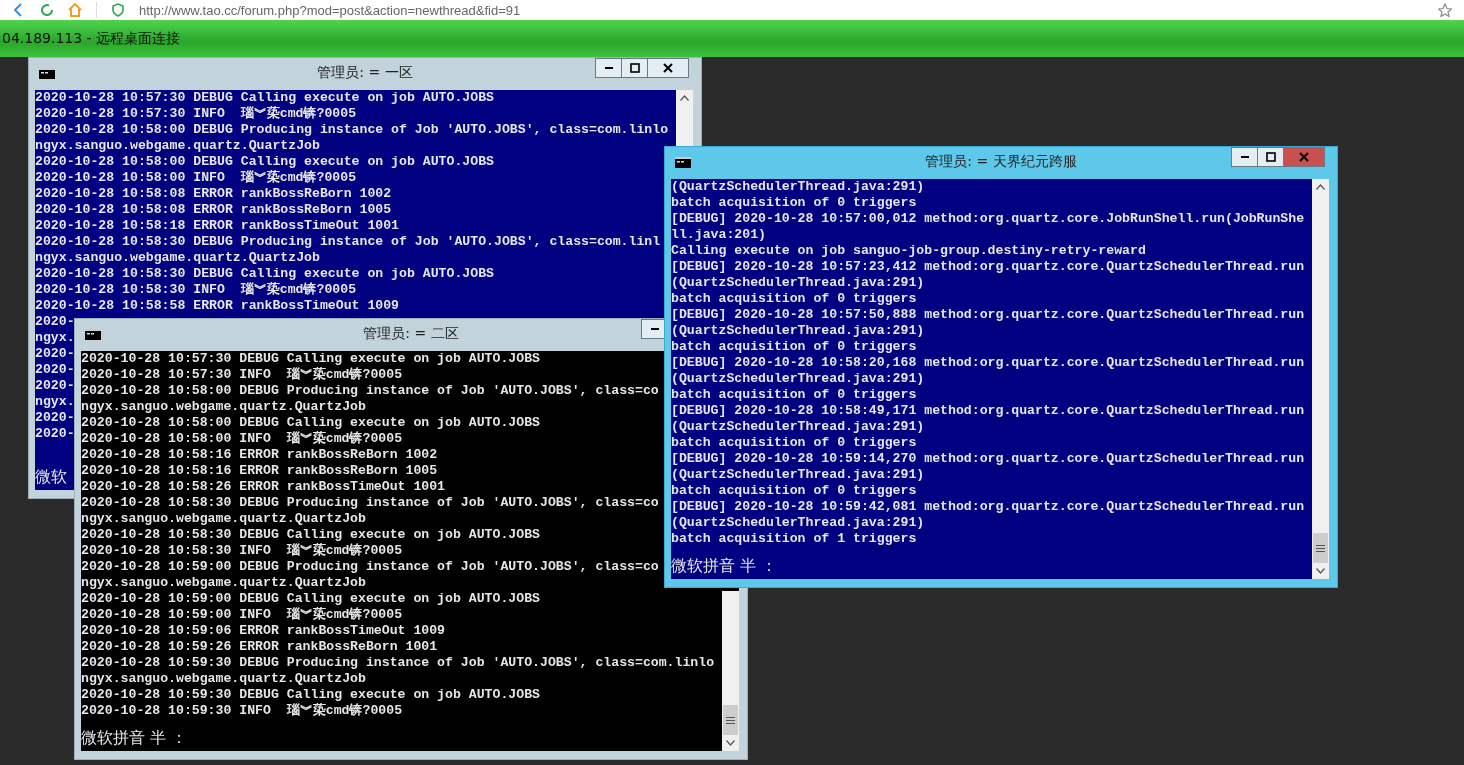  What do you see at coordinates (1445, 10) in the screenshot?
I see `star-icon` at bounding box center [1445, 10].